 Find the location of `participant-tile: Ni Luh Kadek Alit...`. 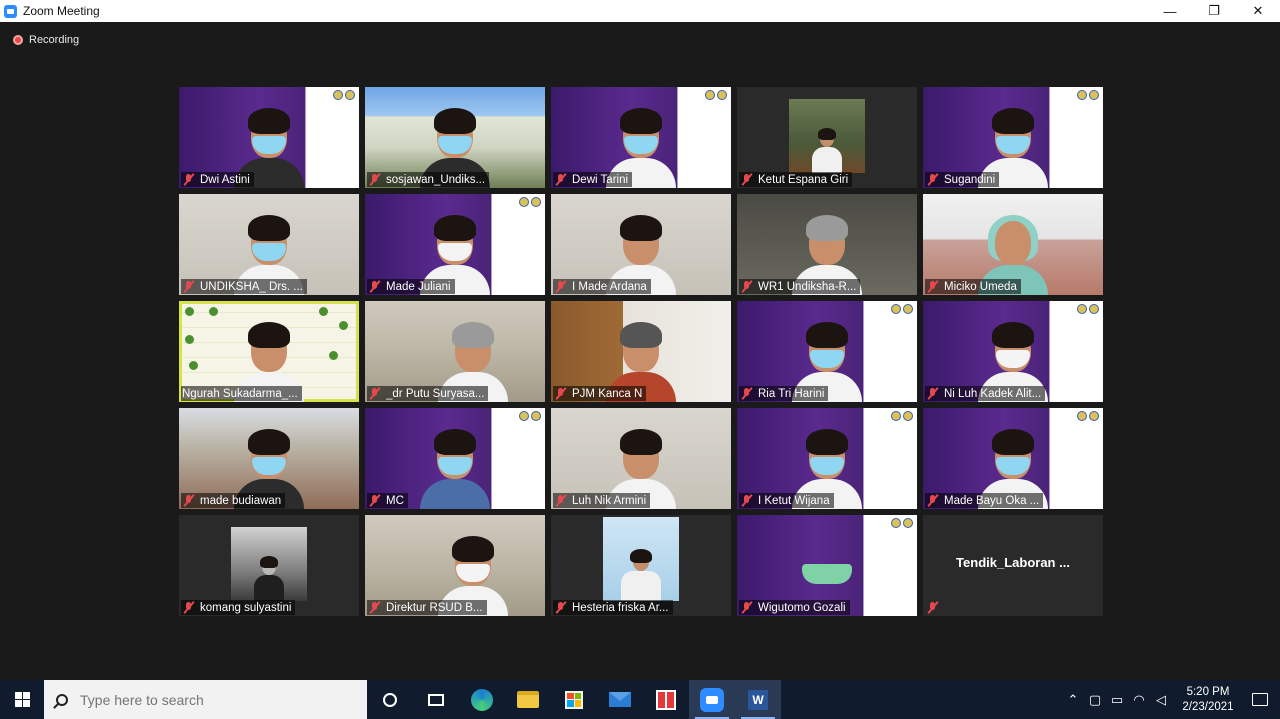

participant-tile: Ni Luh Kadek Alit... is located at coordinates (1013, 351).